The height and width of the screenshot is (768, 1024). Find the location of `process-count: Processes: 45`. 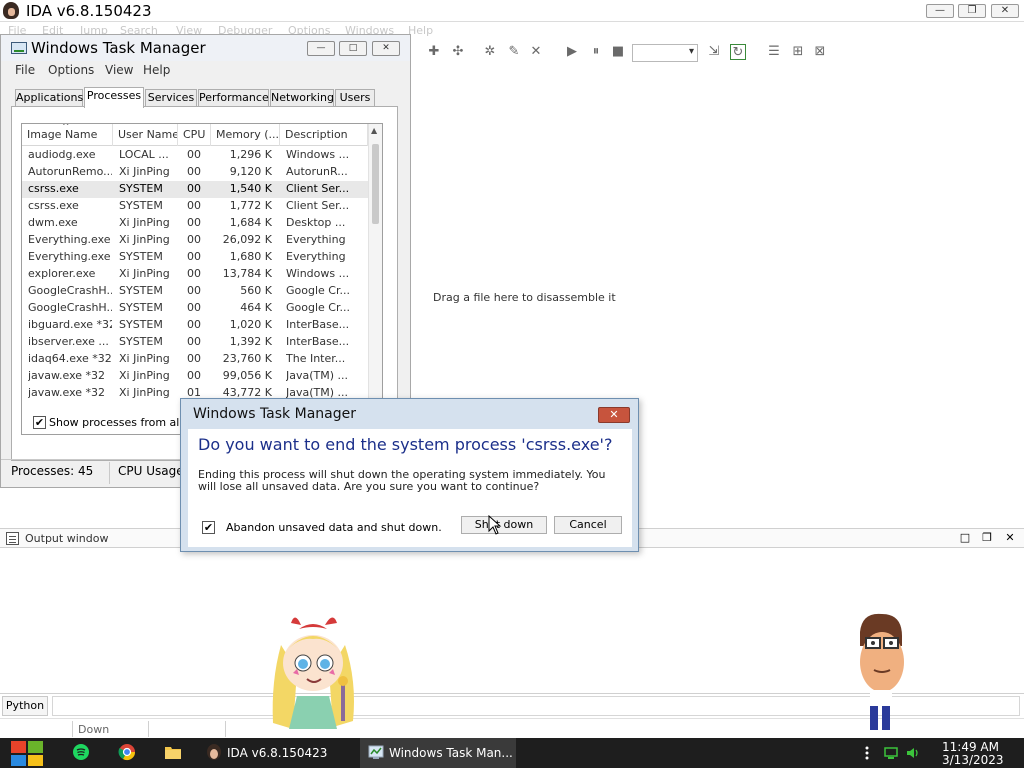

process-count: Processes: 45 is located at coordinates (52, 471).